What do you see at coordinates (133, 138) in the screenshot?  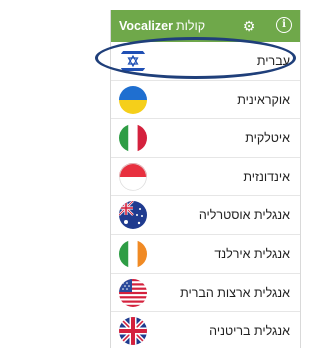 I see `italy-flag-icon` at bounding box center [133, 138].